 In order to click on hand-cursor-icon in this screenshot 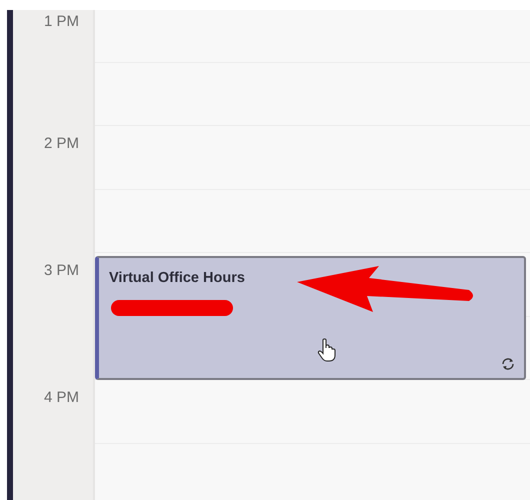, I will do `click(327, 350)`.